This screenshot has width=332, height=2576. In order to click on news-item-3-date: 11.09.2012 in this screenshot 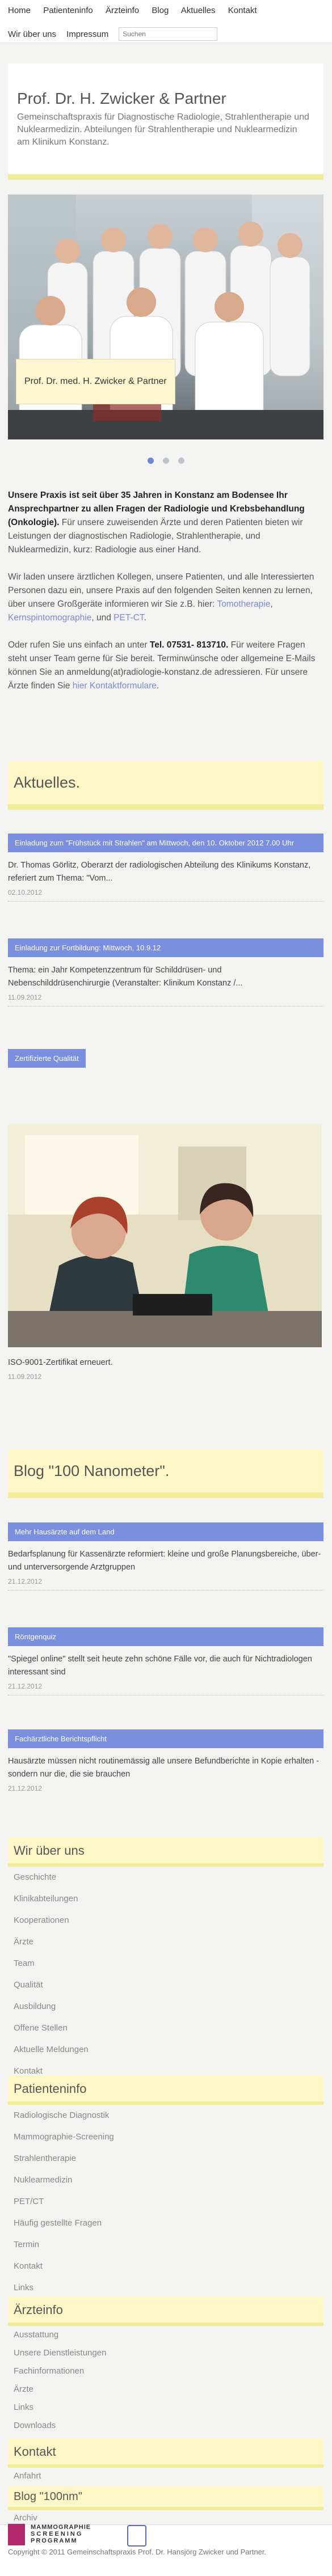, I will do `click(25, 1377)`.